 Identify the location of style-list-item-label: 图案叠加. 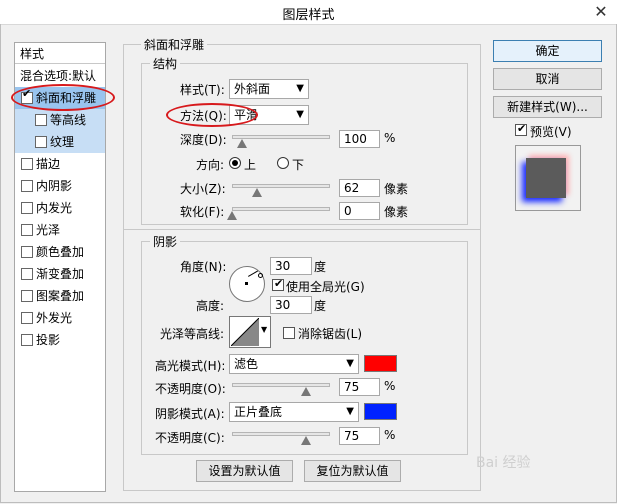
(60, 296).